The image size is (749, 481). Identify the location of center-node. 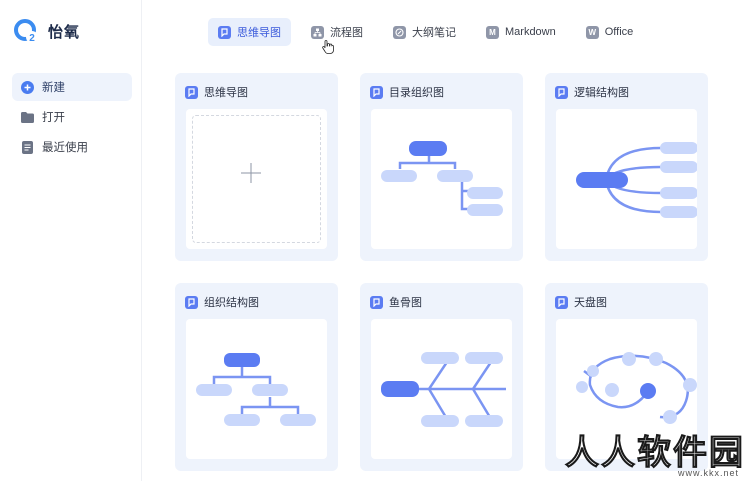
(648, 391).